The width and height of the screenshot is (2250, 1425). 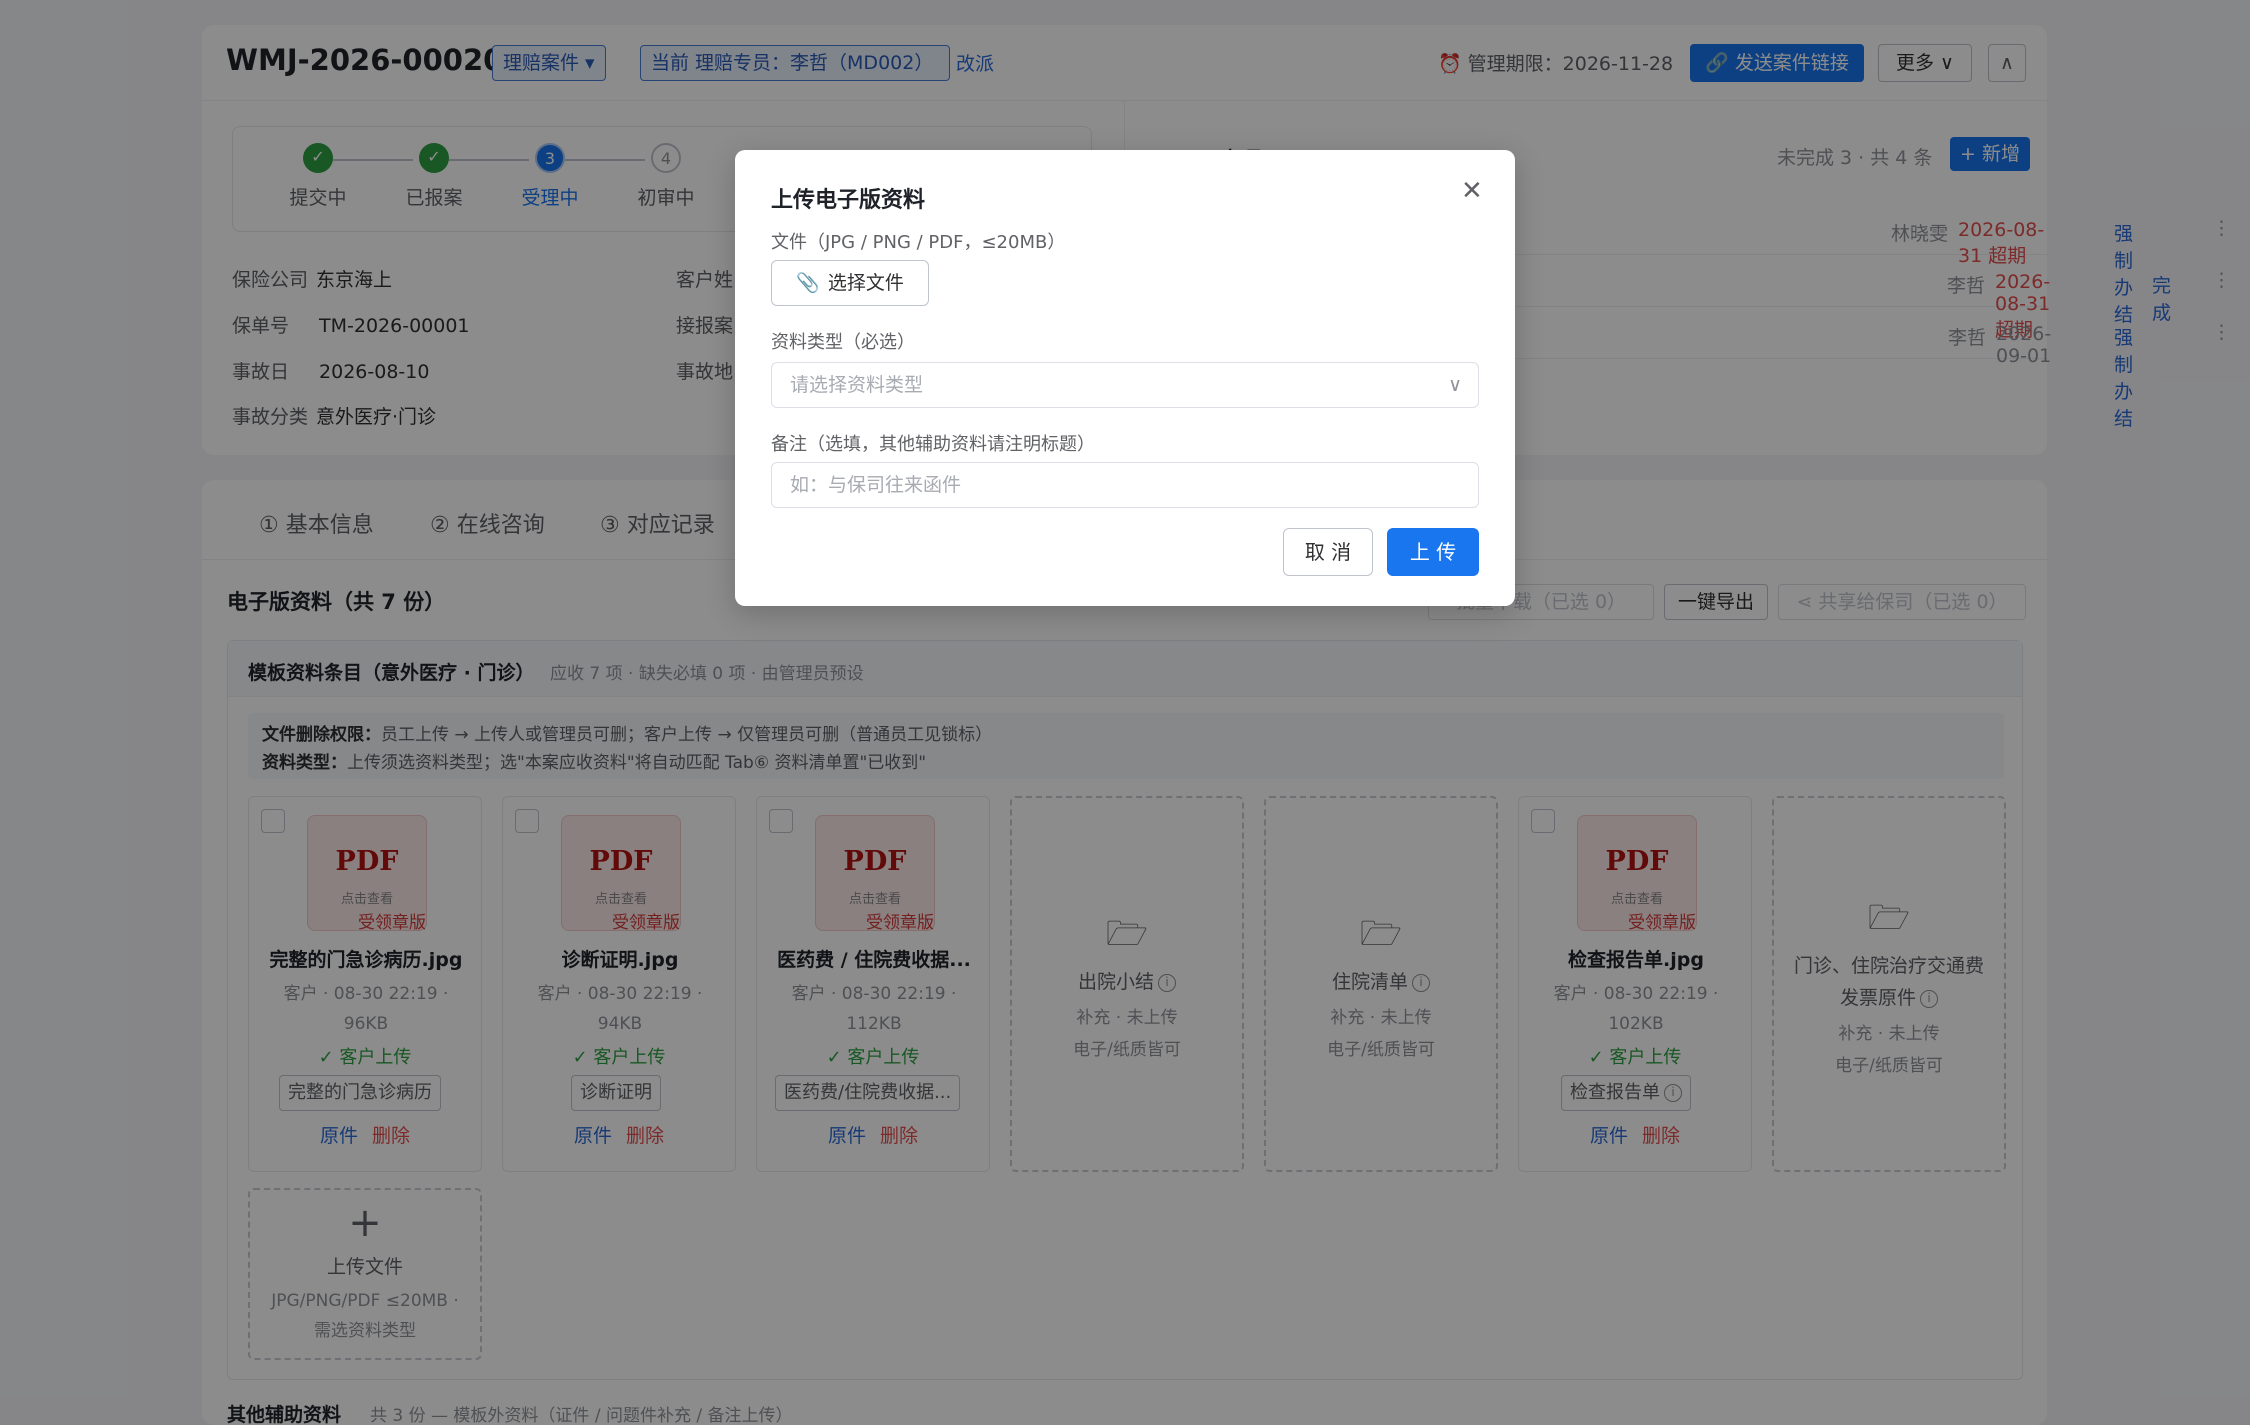 What do you see at coordinates (933, 444) in the screenshot?
I see `note-label: 备注（选填，其他辅助资料请注明标题）` at bounding box center [933, 444].